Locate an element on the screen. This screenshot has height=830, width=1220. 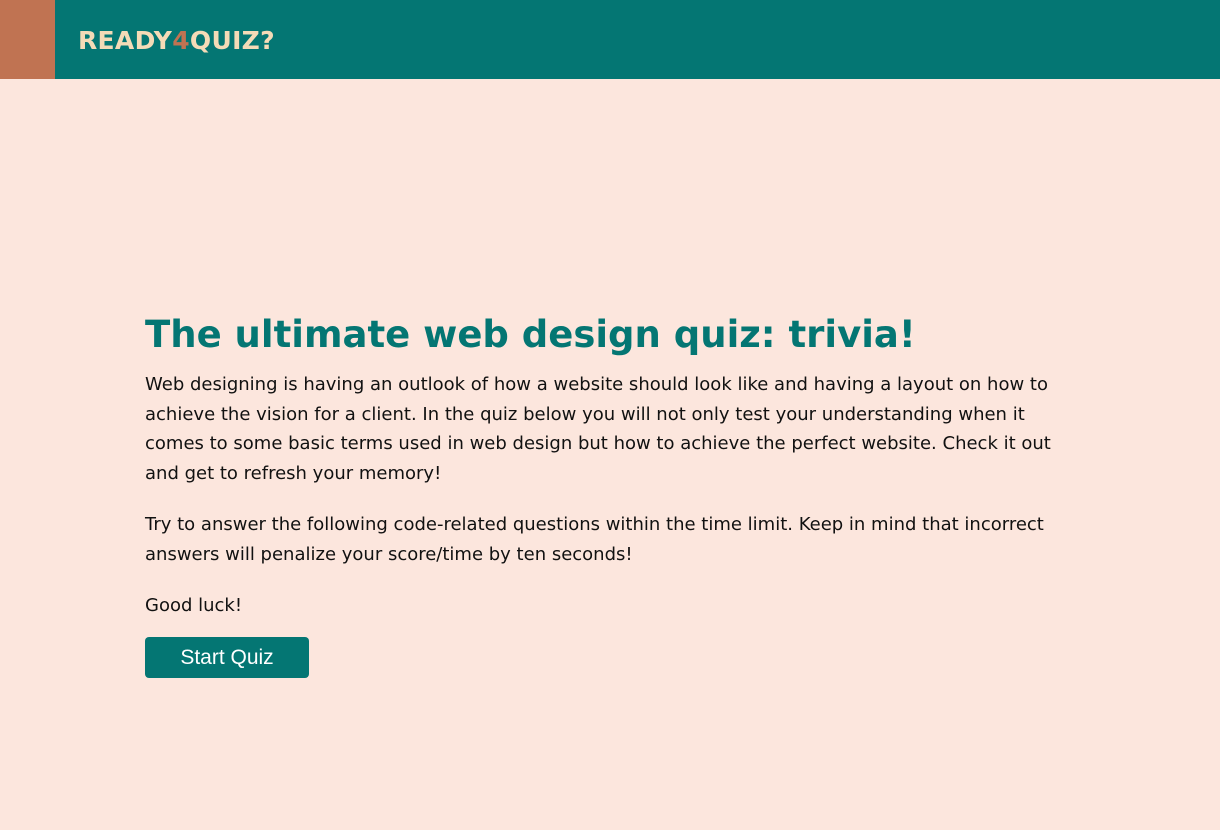
logo-text-number: 4 is located at coordinates (181, 40).